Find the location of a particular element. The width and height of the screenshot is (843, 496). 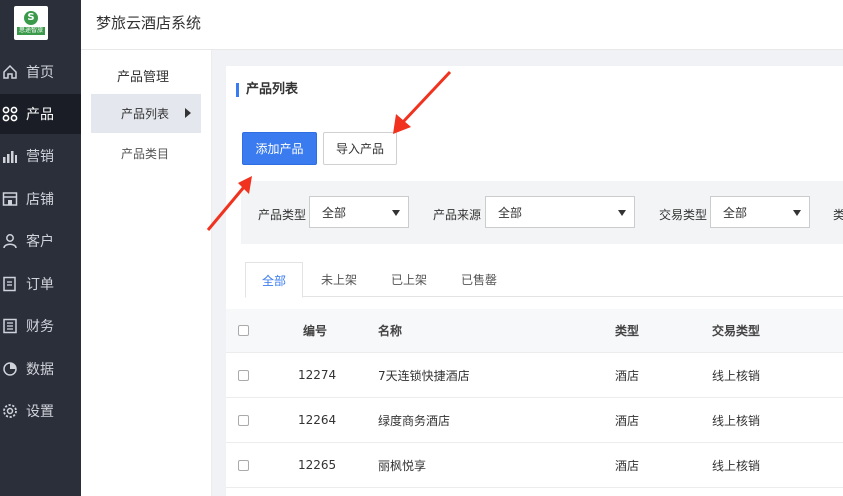

cell-name: 丽枫悦享 is located at coordinates (402, 465).